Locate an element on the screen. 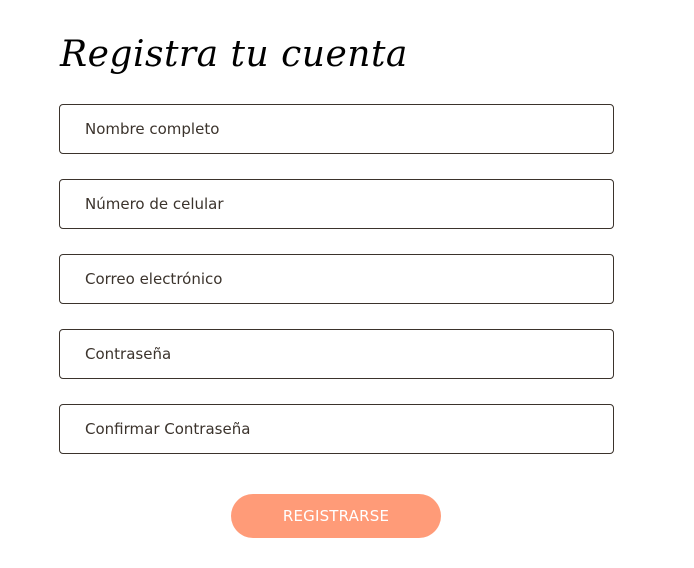 This screenshot has height=568, width=694. page-title: Registra tu cuenta is located at coordinates (234, 54).